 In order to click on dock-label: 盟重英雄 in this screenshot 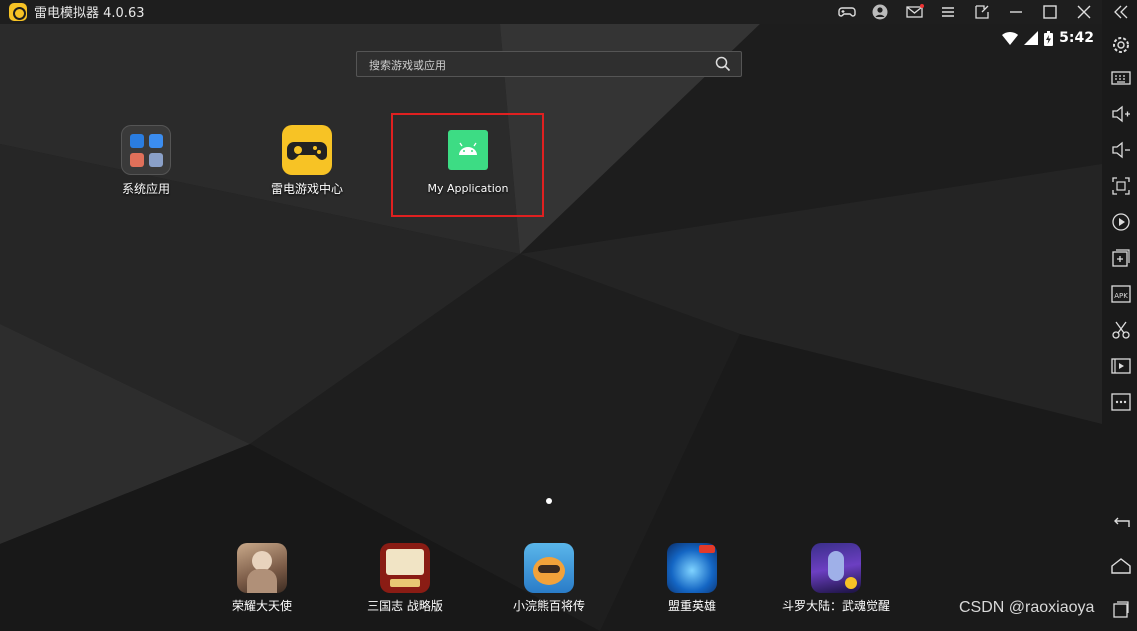, I will do `click(691, 606)`.